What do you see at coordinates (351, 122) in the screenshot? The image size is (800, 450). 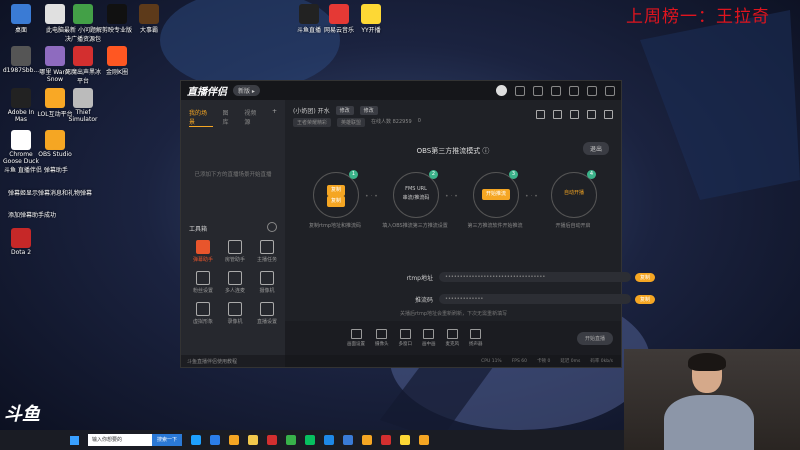 I see `tag-2: 英雄联盟` at bounding box center [351, 122].